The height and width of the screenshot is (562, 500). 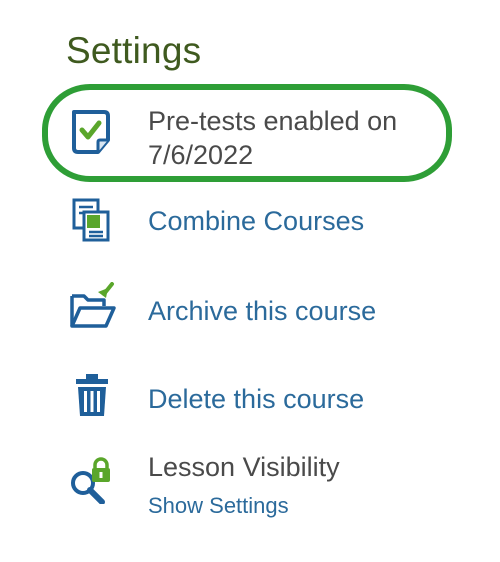 What do you see at coordinates (134, 50) in the screenshot?
I see `settings-title: Settings` at bounding box center [134, 50].